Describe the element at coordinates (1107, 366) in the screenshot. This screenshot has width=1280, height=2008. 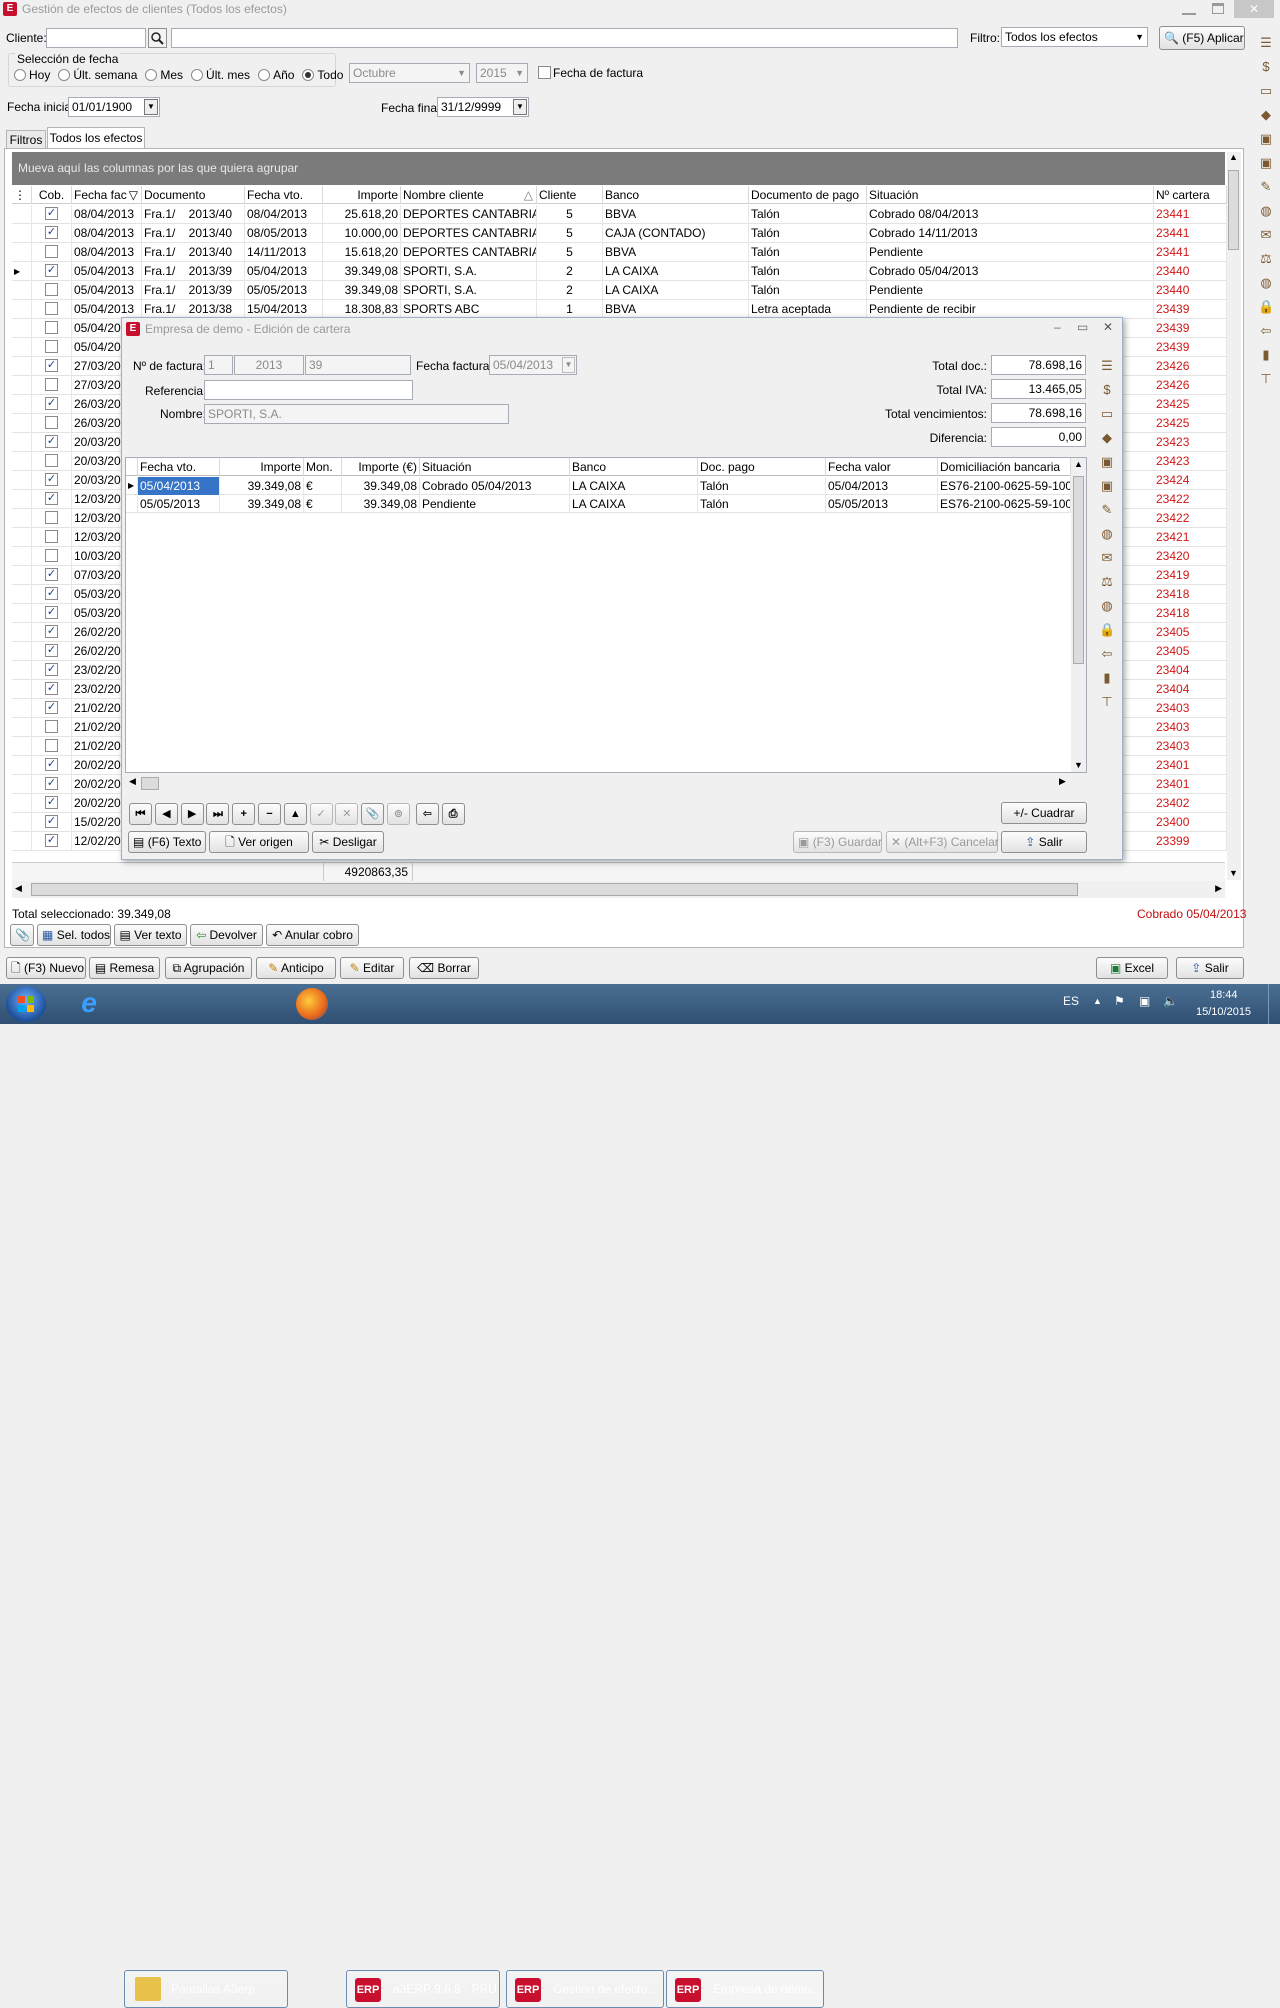
I see `list-icon: ☰` at that location.